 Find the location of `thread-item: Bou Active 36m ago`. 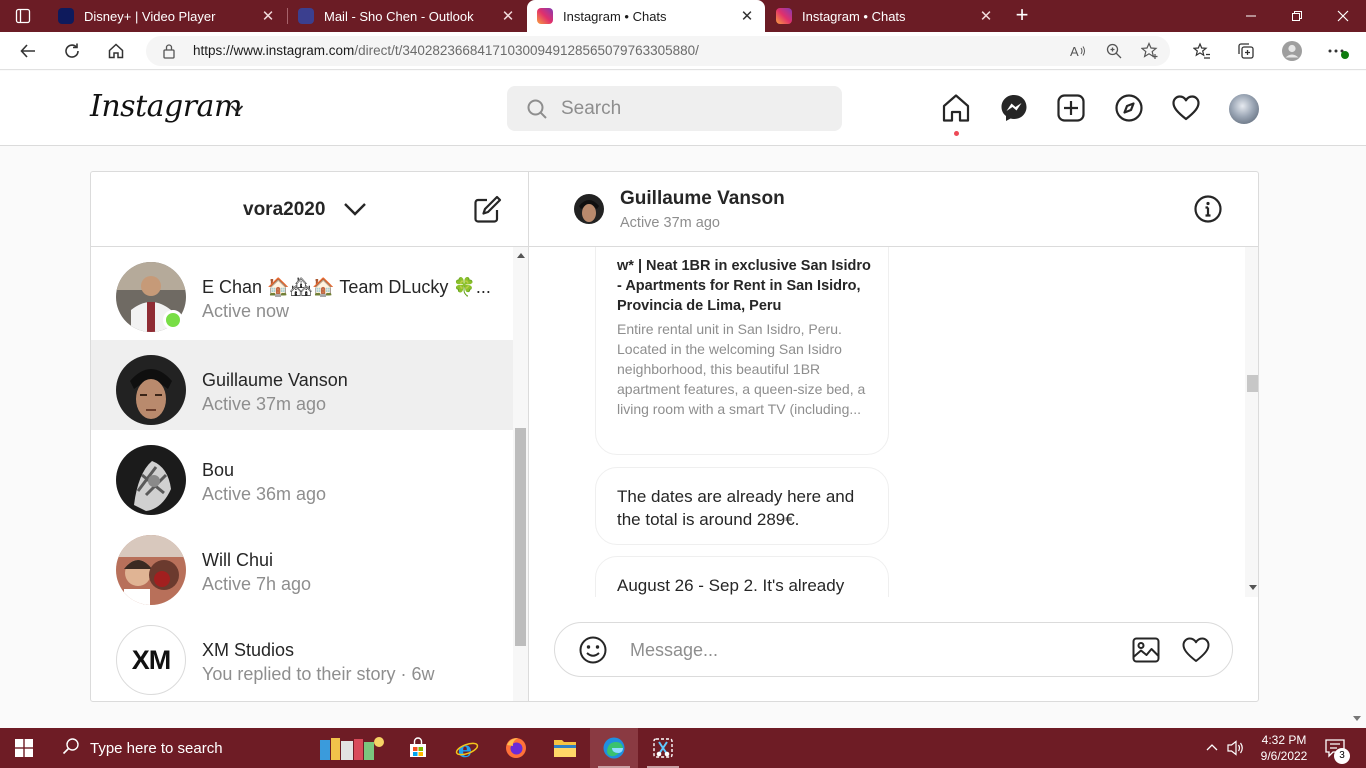

thread-item: Bou Active 36m ago is located at coordinates (302, 475).